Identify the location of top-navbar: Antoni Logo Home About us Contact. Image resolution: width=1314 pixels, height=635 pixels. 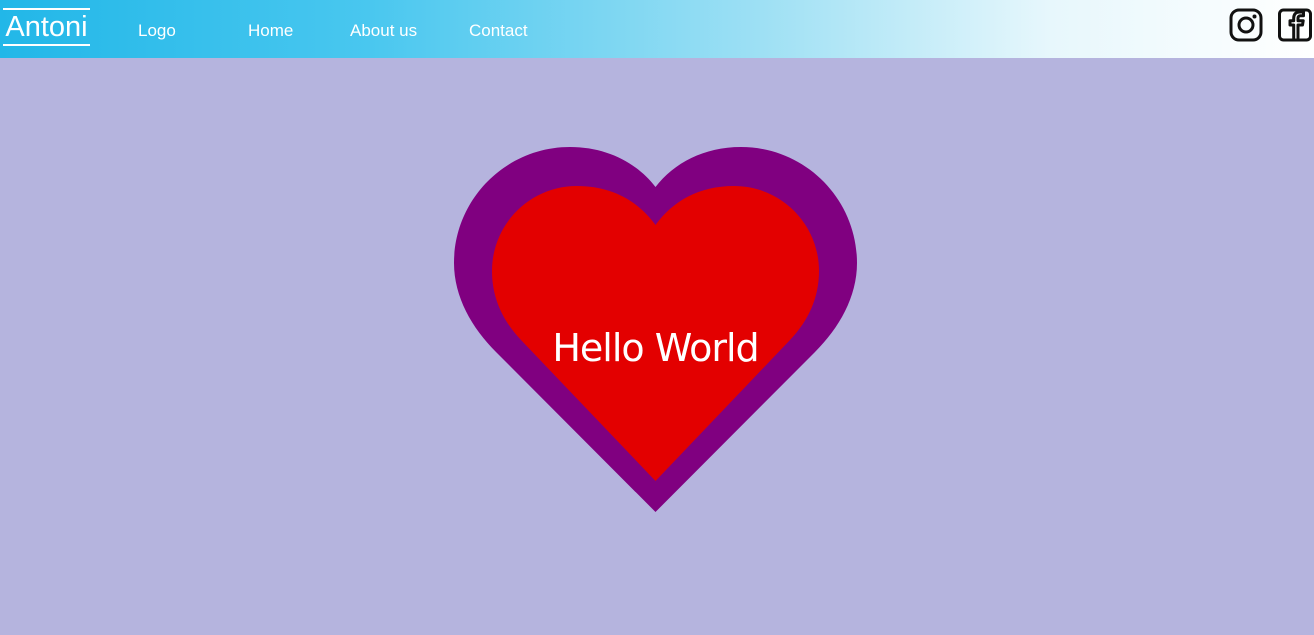
(657, 29).